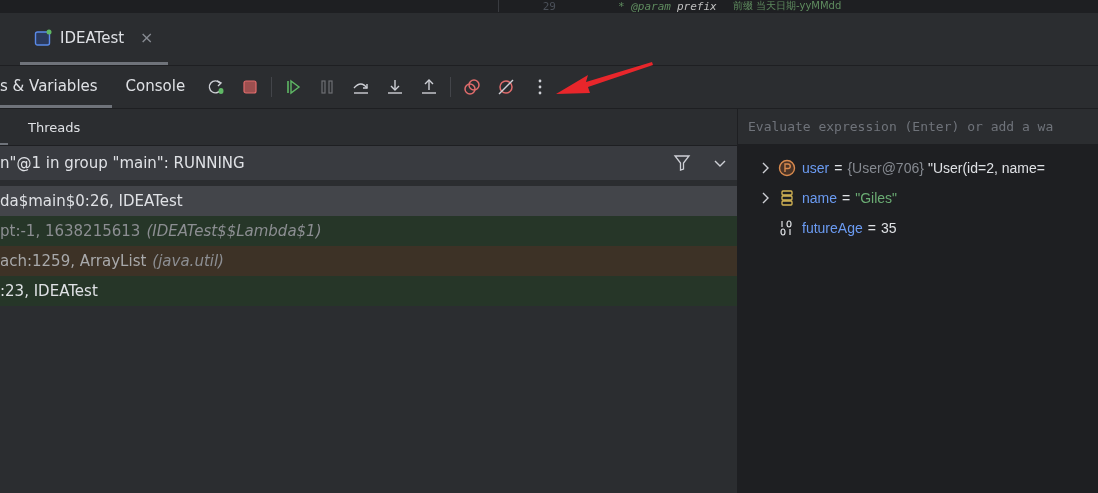  Describe the element at coordinates (918, 228) in the screenshot. I see `variable-row: futureAge = 35` at that location.